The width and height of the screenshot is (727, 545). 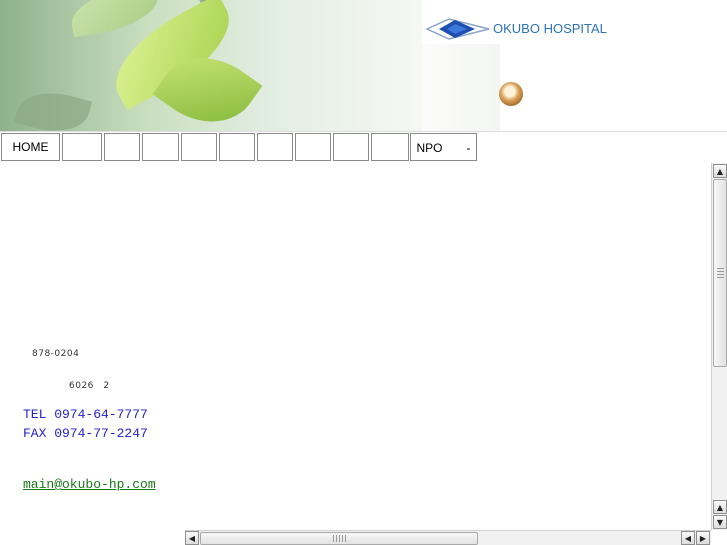 I want to click on arrow-down-icon: ▼, so click(x=720, y=522).